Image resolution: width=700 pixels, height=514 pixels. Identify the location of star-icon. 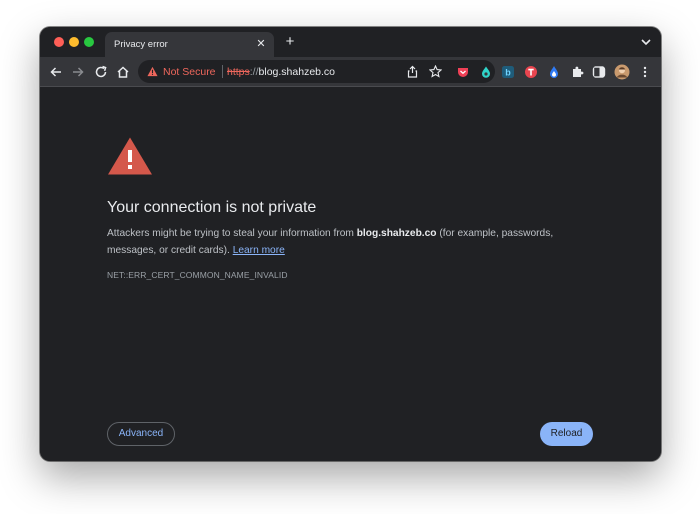
(435, 71).